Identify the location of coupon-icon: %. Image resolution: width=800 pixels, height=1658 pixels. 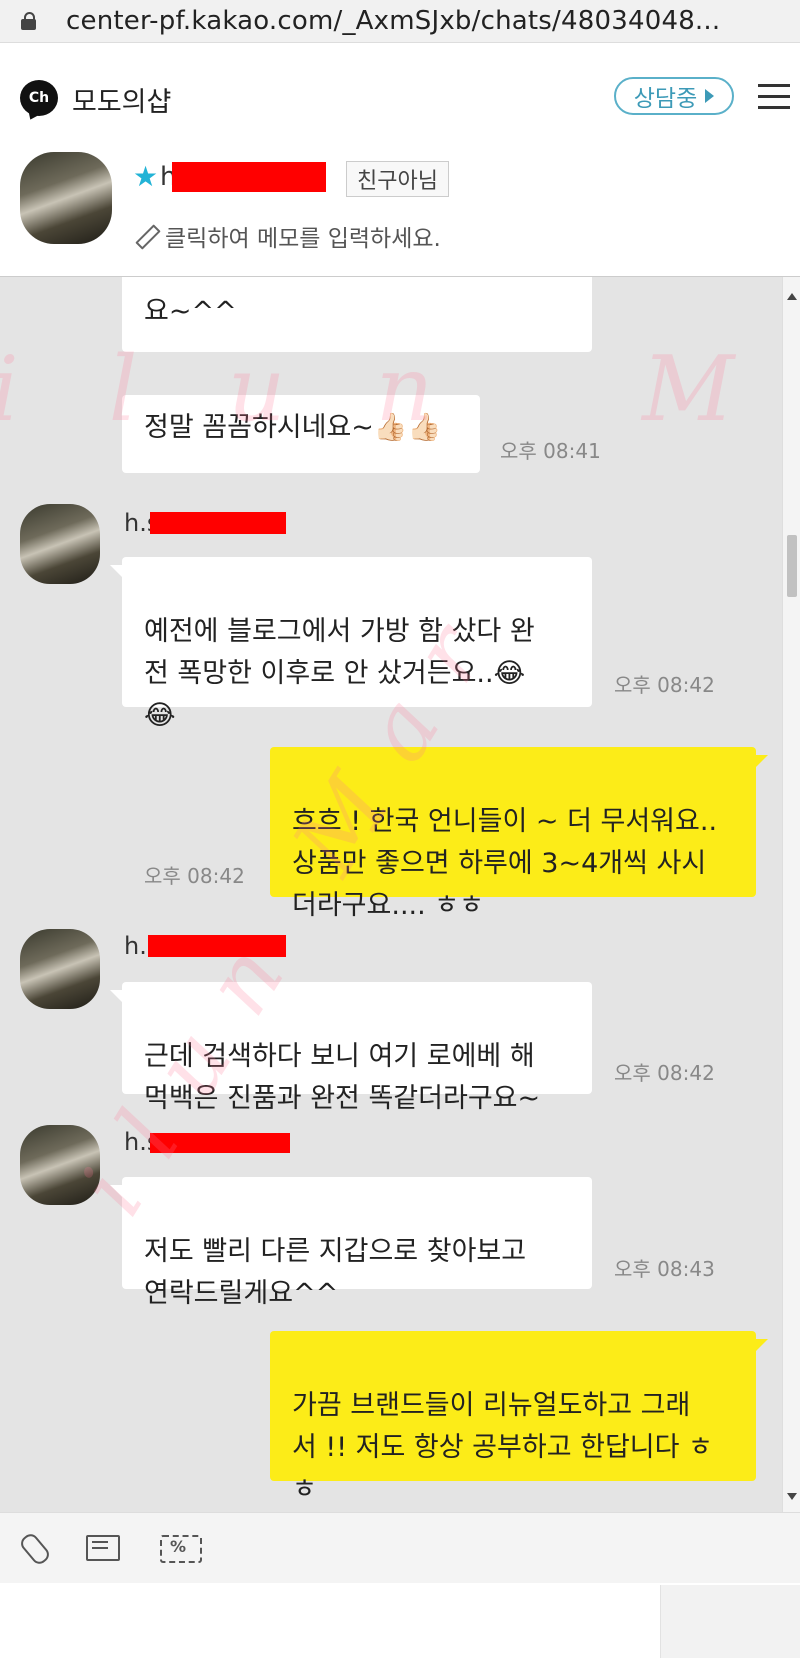
(180, 1548).